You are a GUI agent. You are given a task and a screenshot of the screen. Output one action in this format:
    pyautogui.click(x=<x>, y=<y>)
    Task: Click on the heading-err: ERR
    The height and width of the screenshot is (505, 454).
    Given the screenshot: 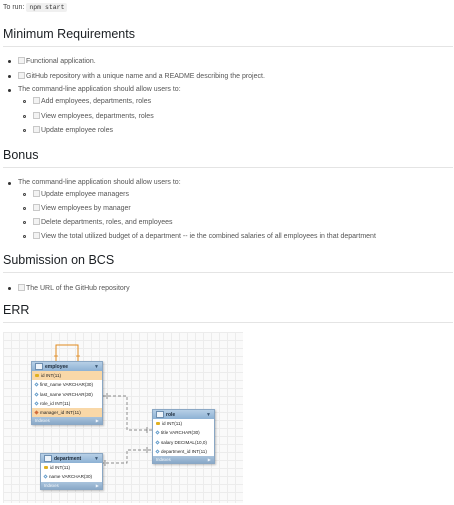 What is the action you would take?
    pyautogui.click(x=16, y=310)
    